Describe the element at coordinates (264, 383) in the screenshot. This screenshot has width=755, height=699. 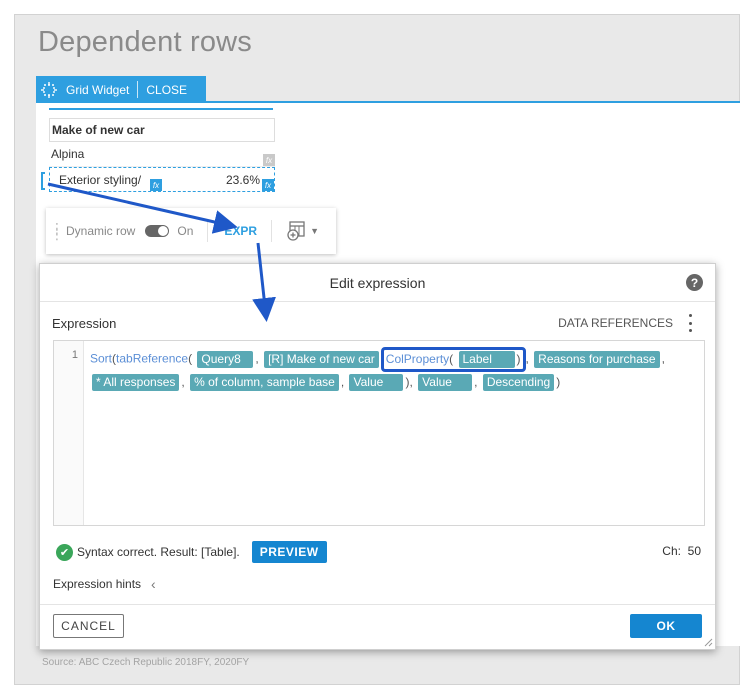
I see `code-token: % of column, sample base` at that location.